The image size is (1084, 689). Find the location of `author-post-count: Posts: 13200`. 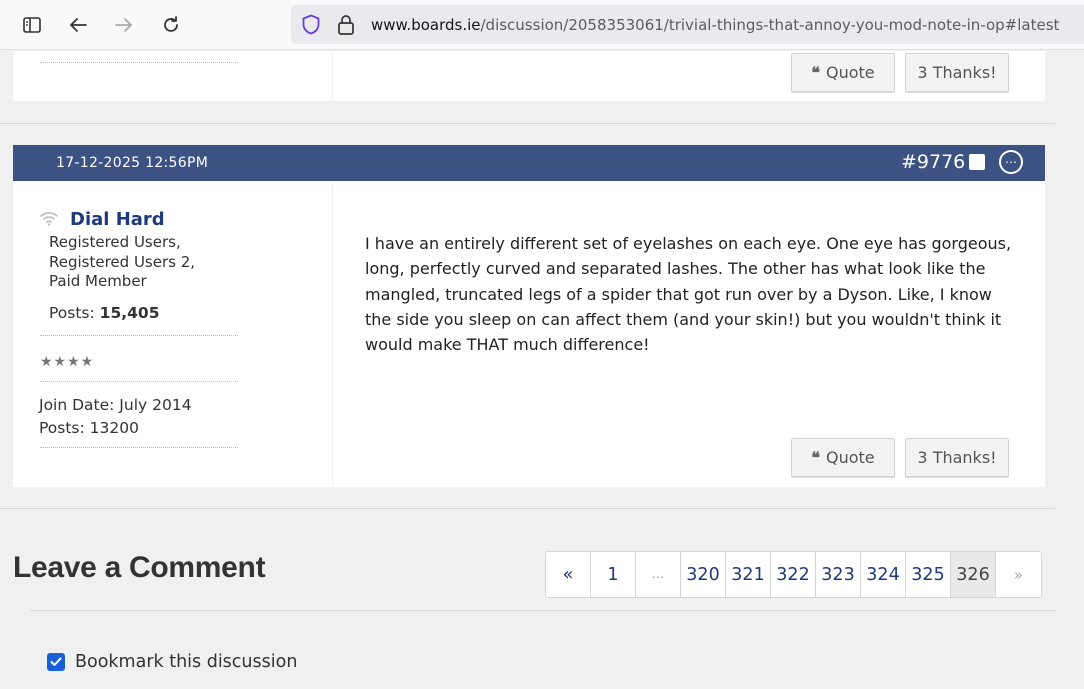

author-post-count: Posts: 13200 is located at coordinates (89, 428).